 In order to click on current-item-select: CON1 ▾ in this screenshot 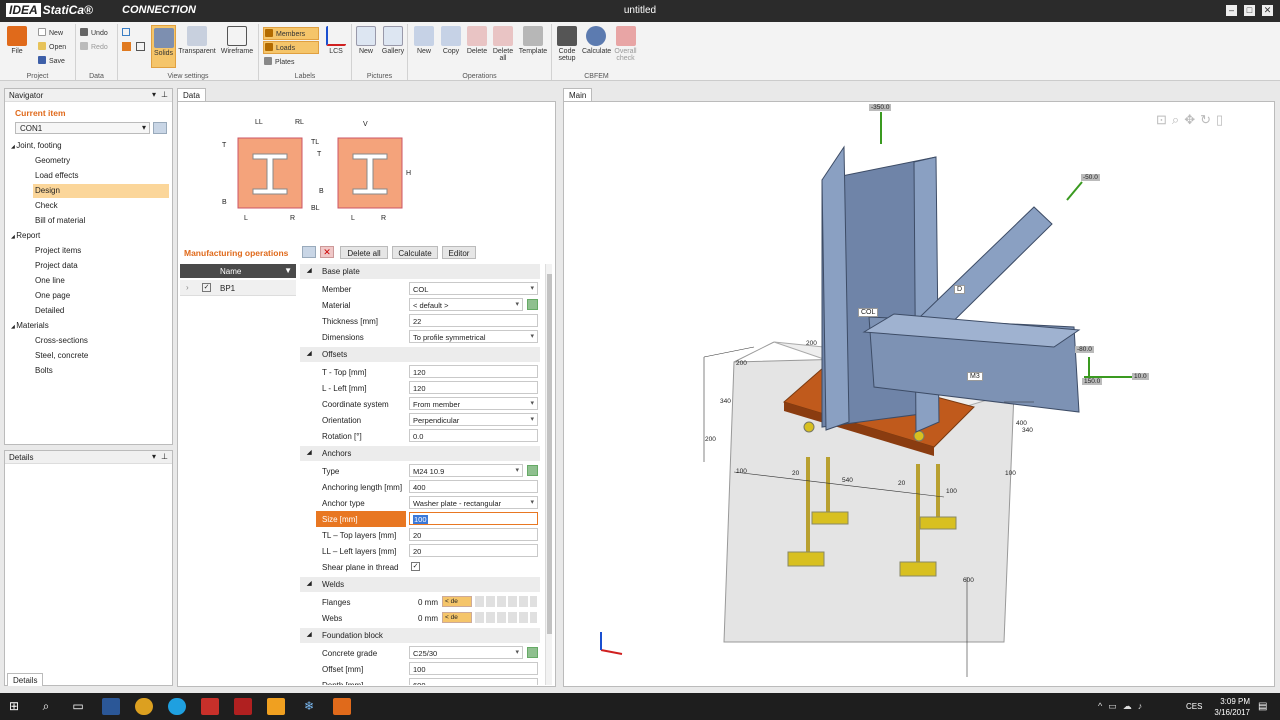, I will do `click(82, 128)`.